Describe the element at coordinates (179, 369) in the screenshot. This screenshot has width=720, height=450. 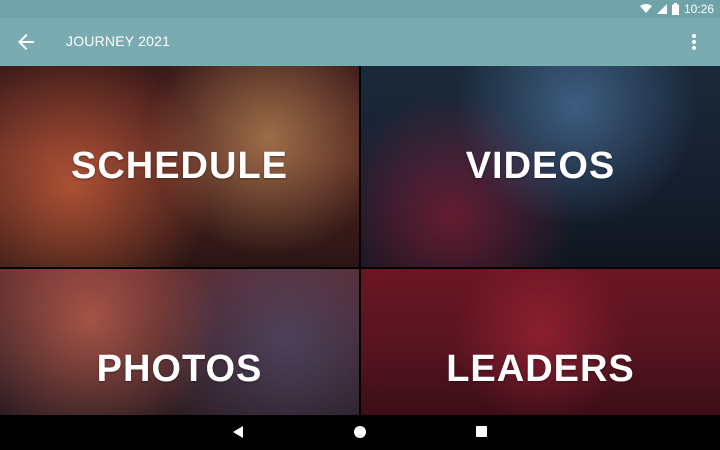
I see `photos-label: PHOTOS` at that location.